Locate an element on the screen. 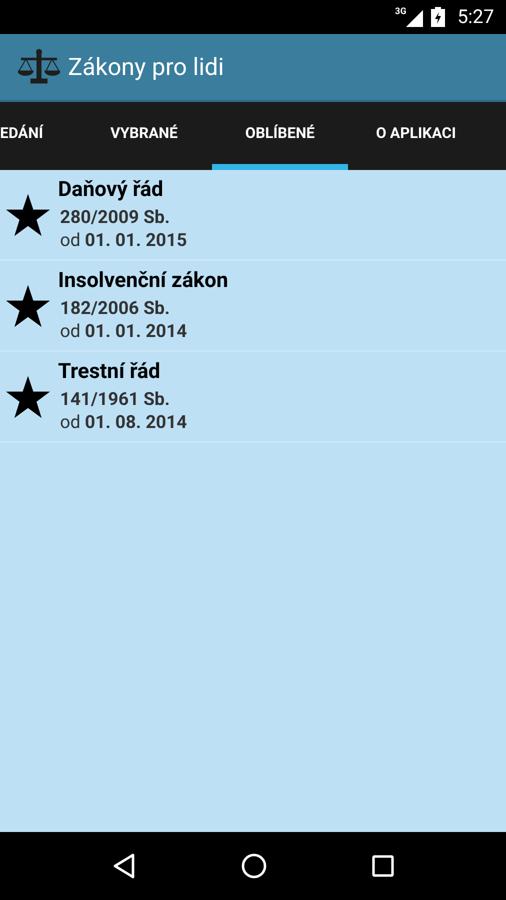 This screenshot has width=506, height=900. tab: O APLIKACI is located at coordinates (416, 136).